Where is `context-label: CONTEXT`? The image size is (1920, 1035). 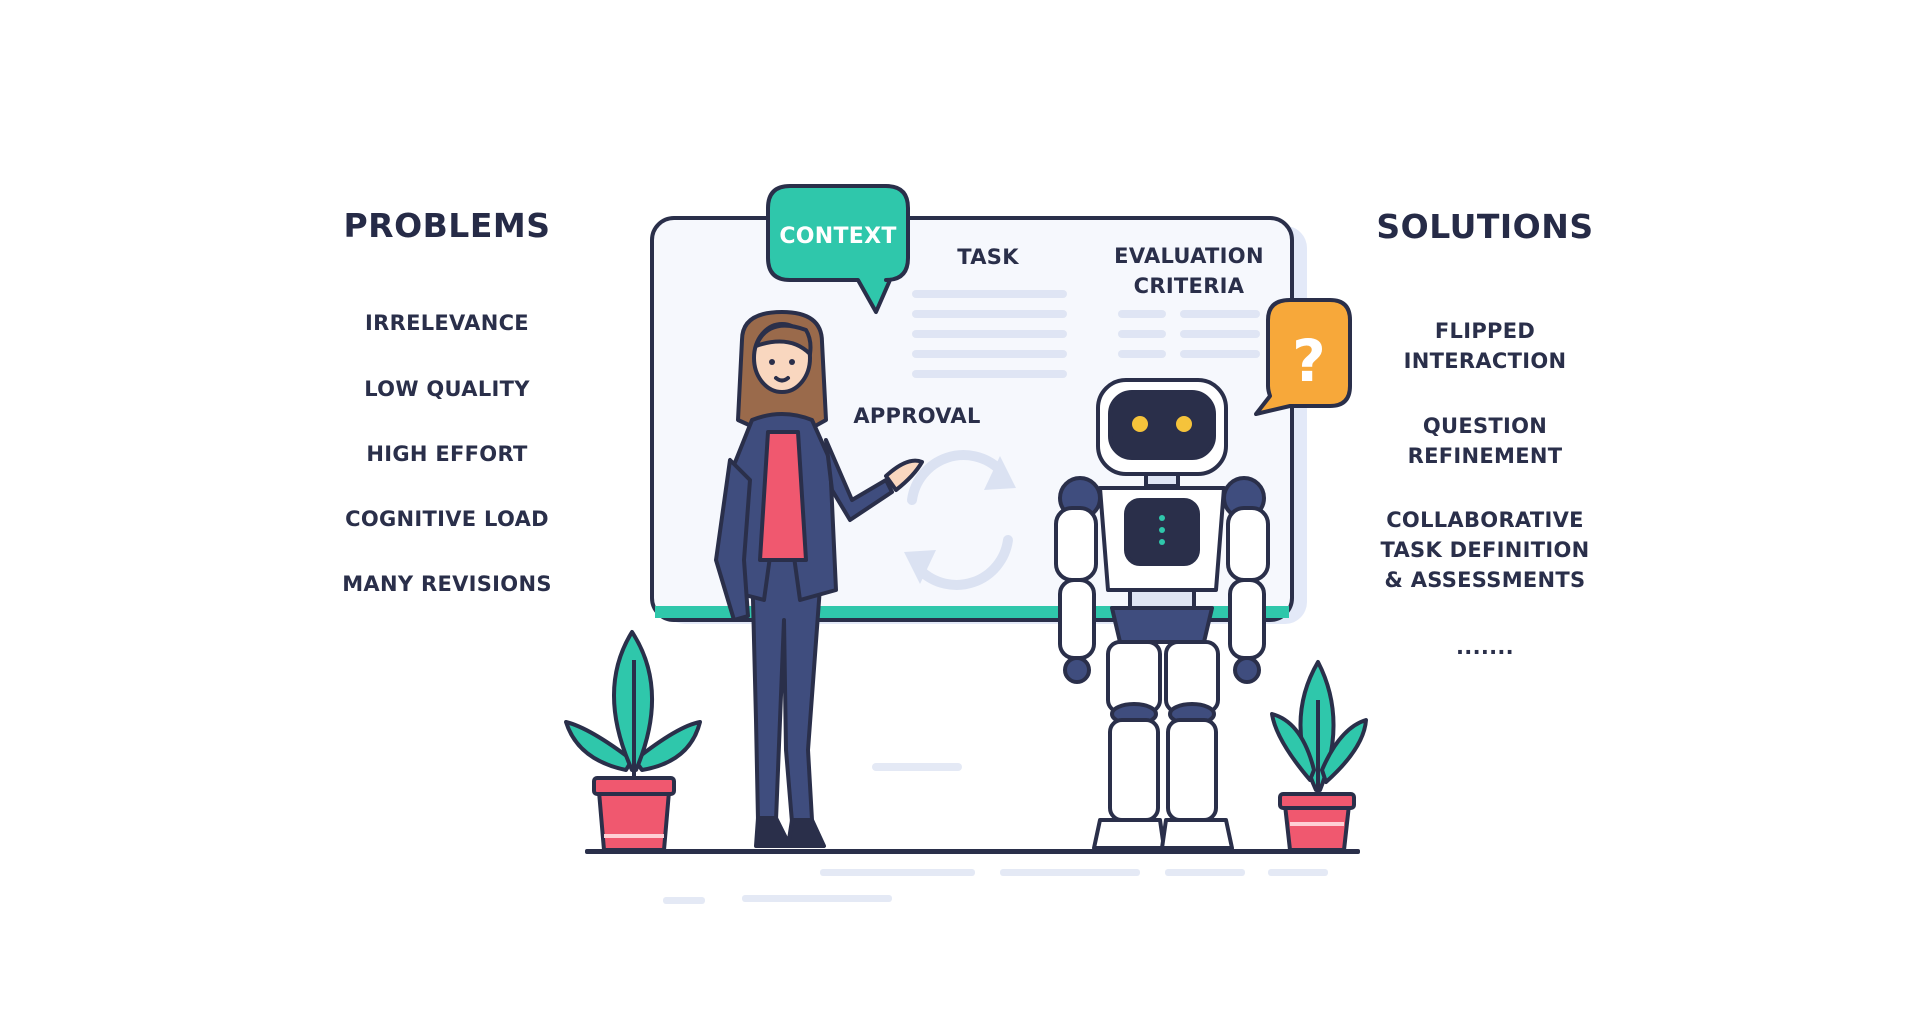 context-label: CONTEXT is located at coordinates (837, 236).